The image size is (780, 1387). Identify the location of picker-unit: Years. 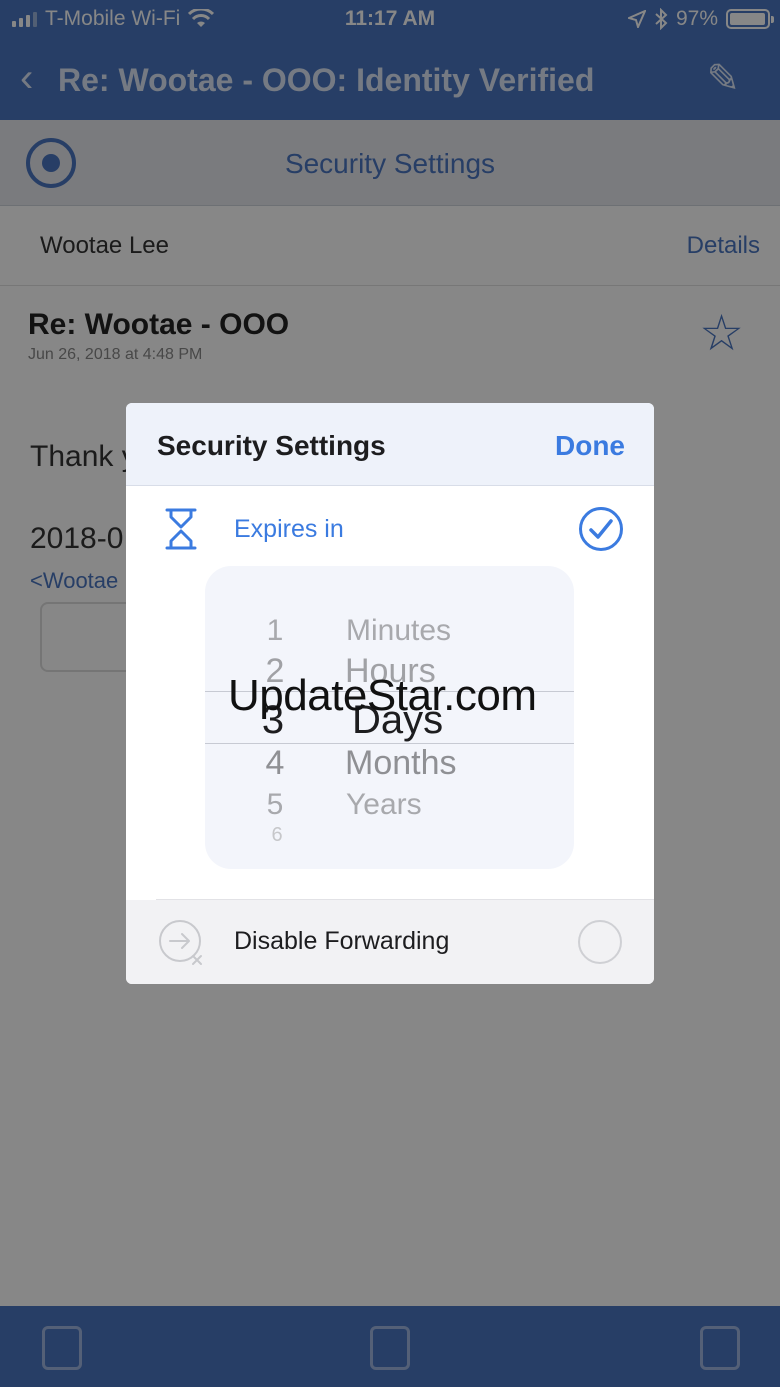
(384, 804).